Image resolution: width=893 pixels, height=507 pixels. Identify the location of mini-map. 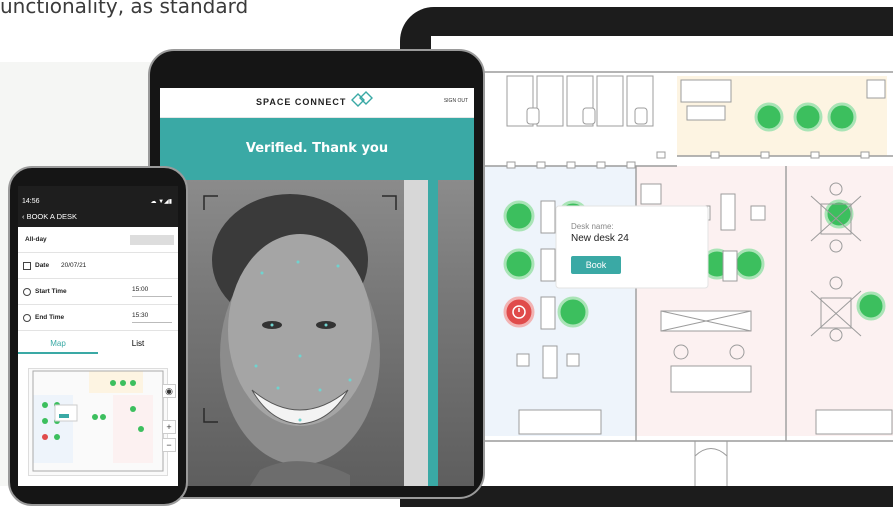
(98, 421).